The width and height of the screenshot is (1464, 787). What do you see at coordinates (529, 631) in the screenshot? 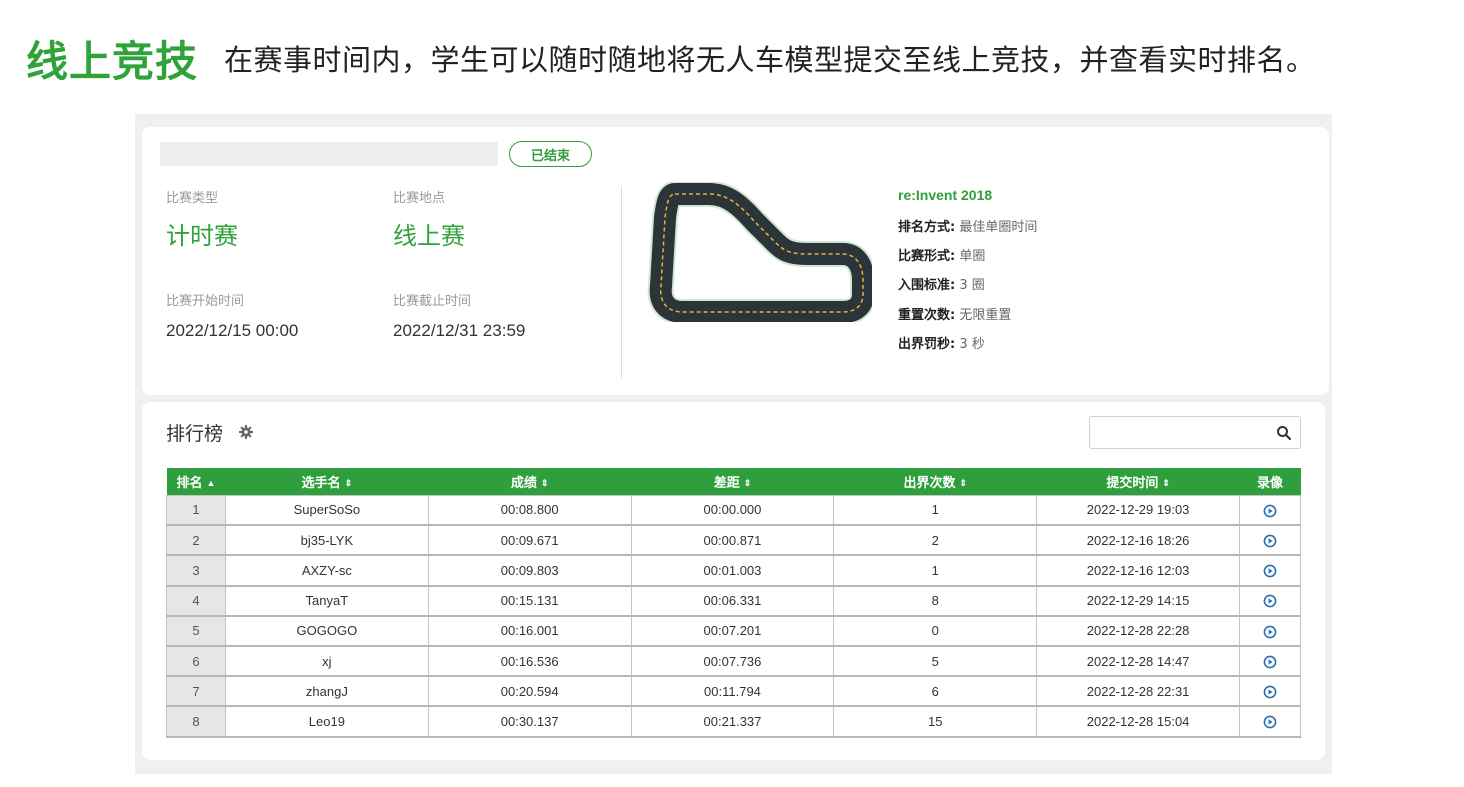
I see `score-cell: 00:16.001` at bounding box center [529, 631].